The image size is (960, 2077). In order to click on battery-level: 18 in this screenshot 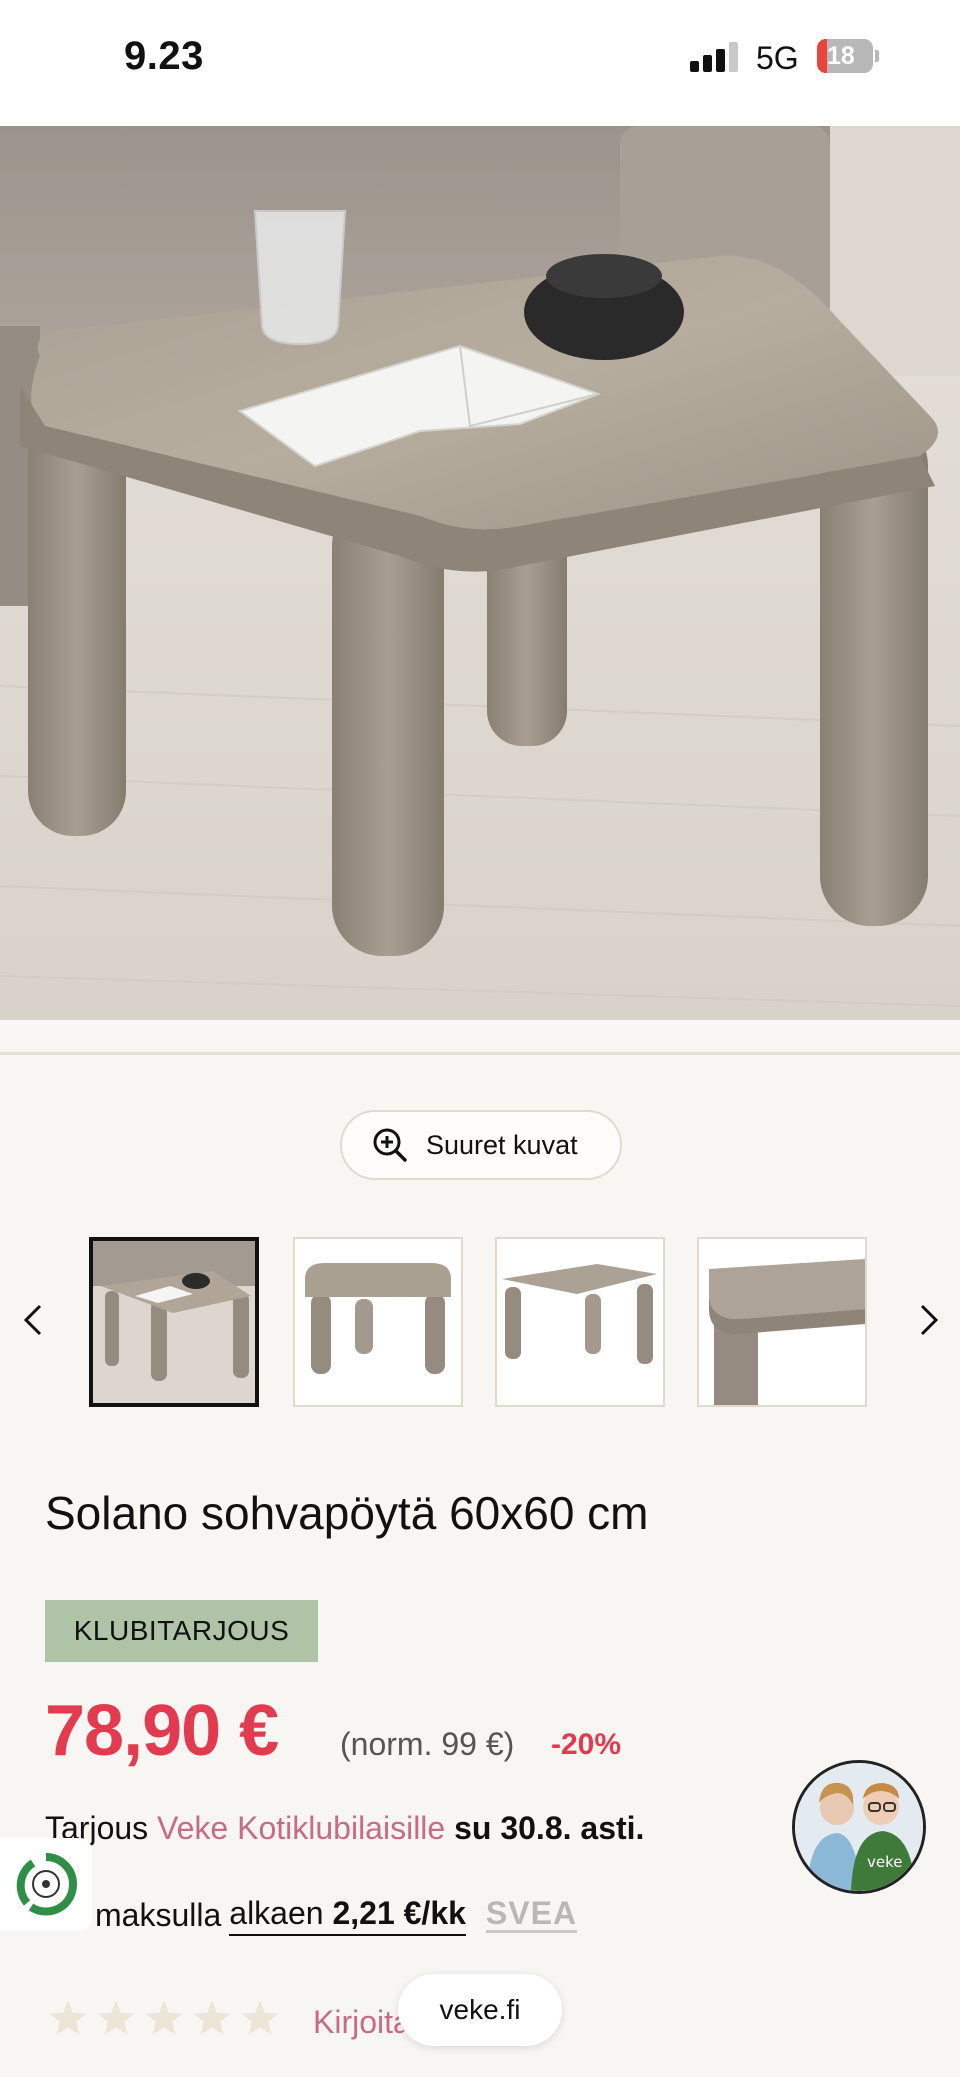, I will do `click(841, 56)`.